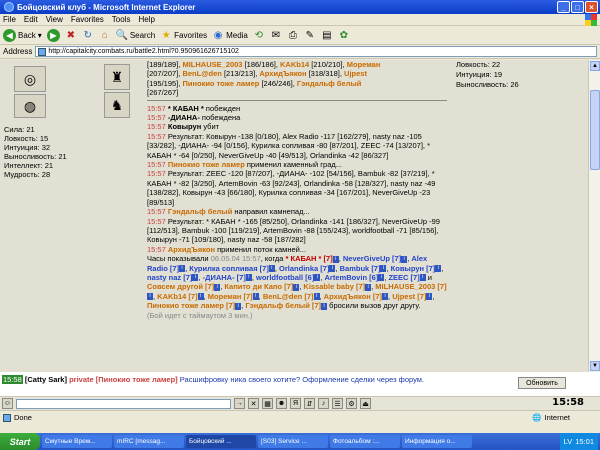 Image resolution: width=600 pixels, height=450 pixels. I want to click on smiley-icon: ☺, so click(7, 403).